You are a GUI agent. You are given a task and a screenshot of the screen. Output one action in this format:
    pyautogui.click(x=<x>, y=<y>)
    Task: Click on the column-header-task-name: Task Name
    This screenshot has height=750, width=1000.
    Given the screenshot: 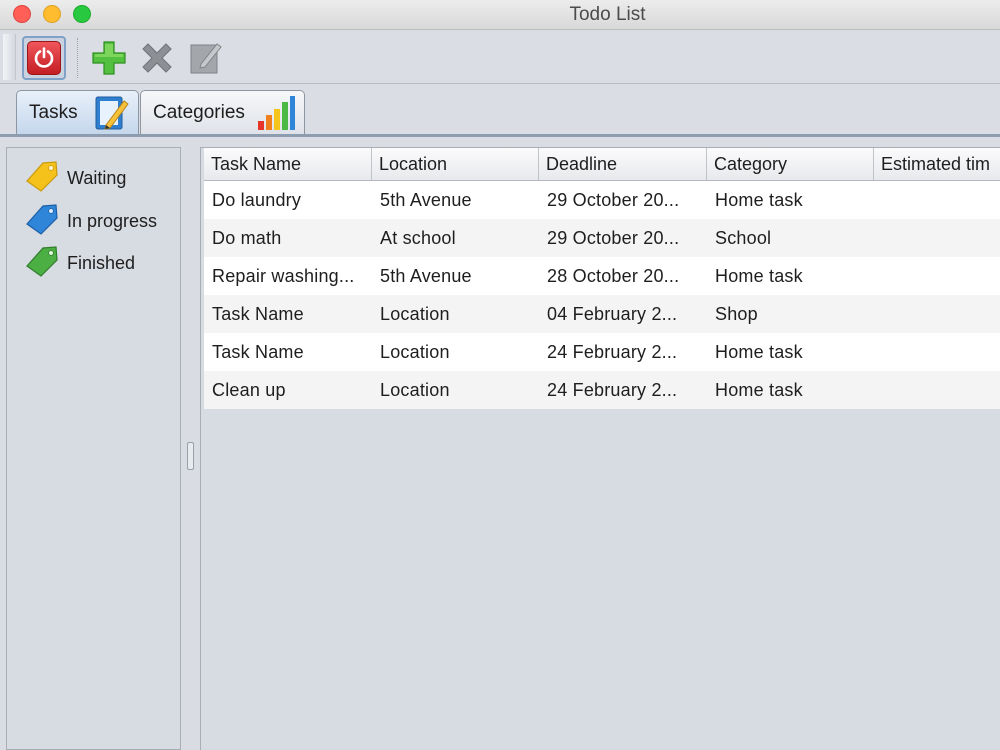 What is the action you would take?
    pyautogui.click(x=288, y=164)
    